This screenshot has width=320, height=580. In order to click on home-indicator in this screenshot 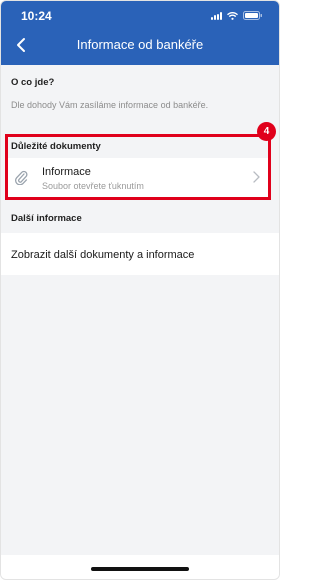, I will do `click(140, 569)`.